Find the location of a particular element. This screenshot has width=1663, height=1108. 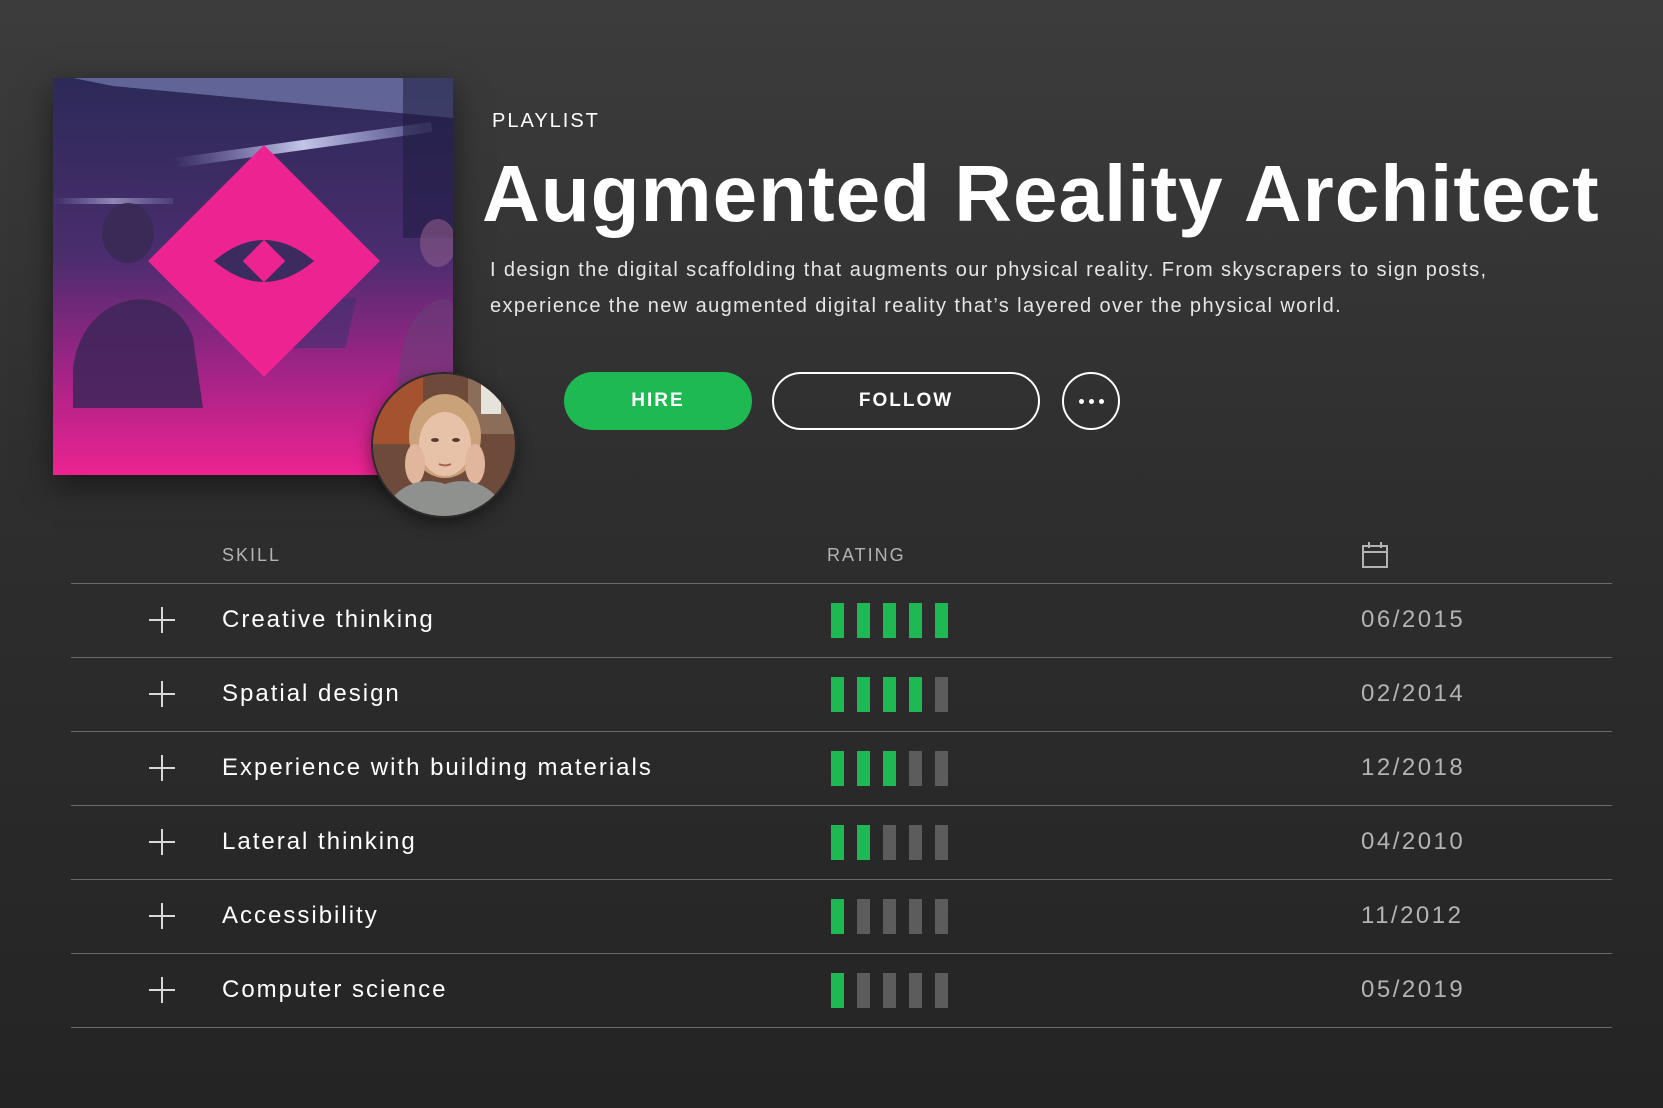

avatar-photo is located at coordinates (444, 445).